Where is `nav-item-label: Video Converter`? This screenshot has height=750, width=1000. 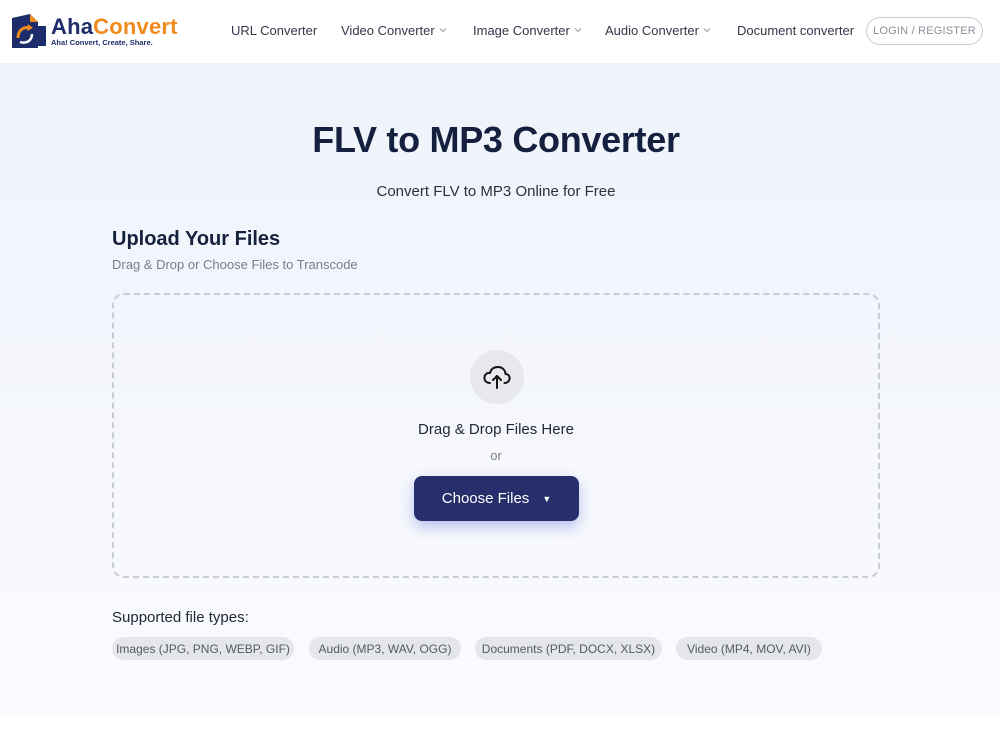 nav-item-label: Video Converter is located at coordinates (388, 30).